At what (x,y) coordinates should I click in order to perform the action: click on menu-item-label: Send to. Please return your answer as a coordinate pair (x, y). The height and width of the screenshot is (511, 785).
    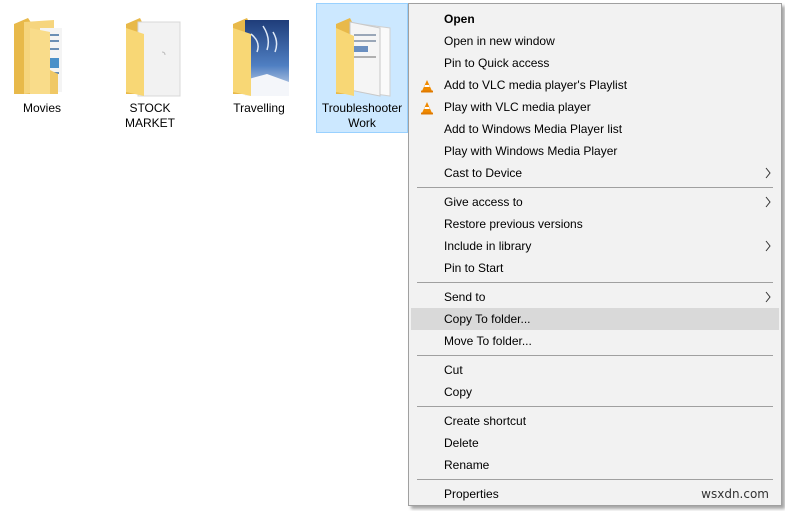
    Looking at the image, I should click on (465, 297).